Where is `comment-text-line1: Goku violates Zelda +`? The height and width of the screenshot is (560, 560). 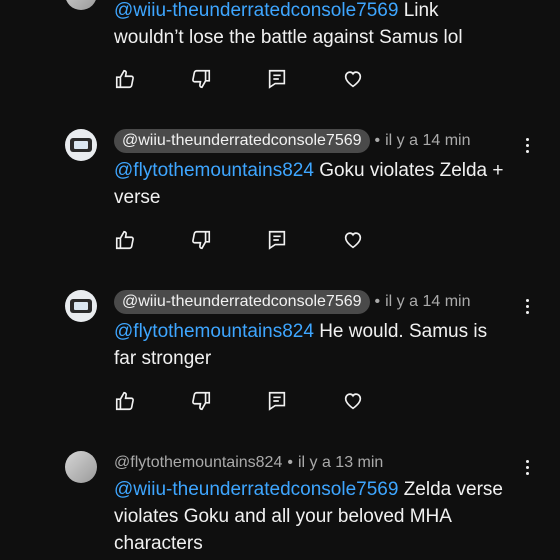
comment-text-line1: Goku violates Zelda + is located at coordinates (411, 170).